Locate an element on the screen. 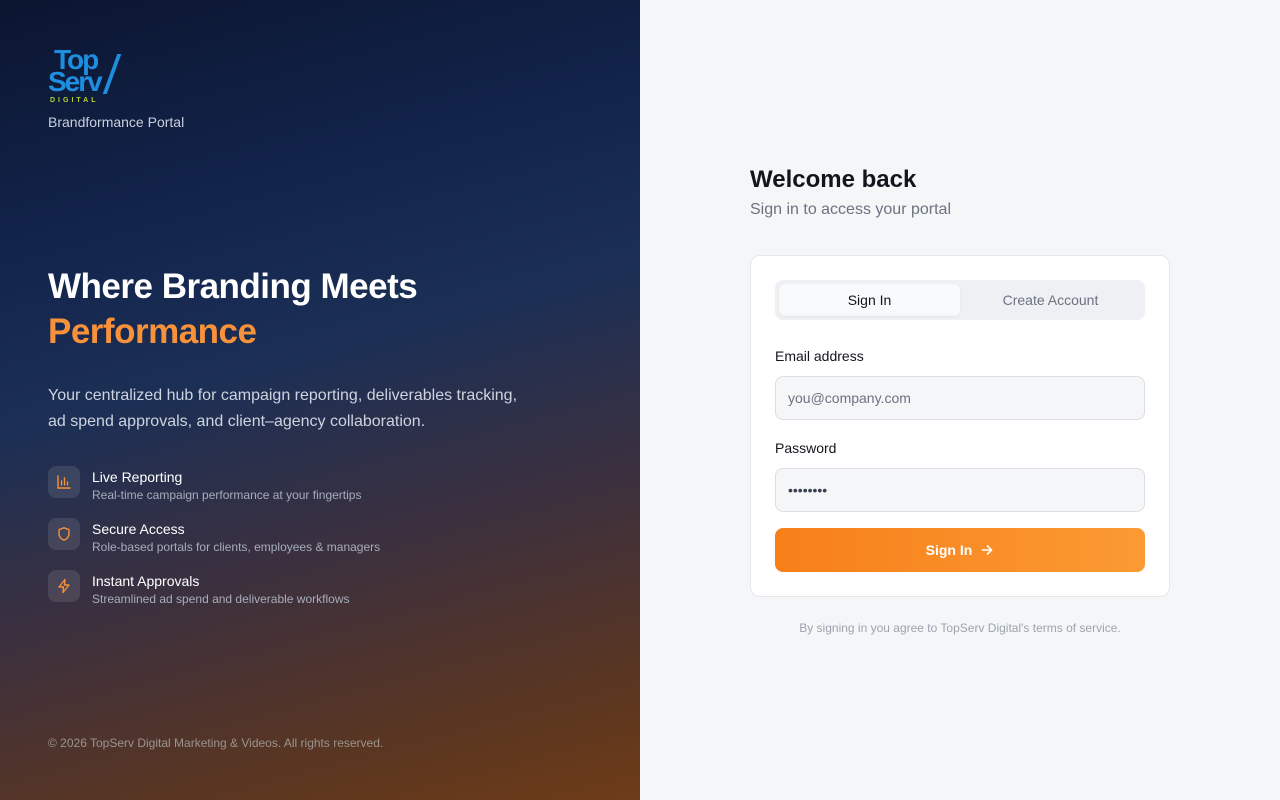  feature-title: Instant Approvals is located at coordinates (146, 581).